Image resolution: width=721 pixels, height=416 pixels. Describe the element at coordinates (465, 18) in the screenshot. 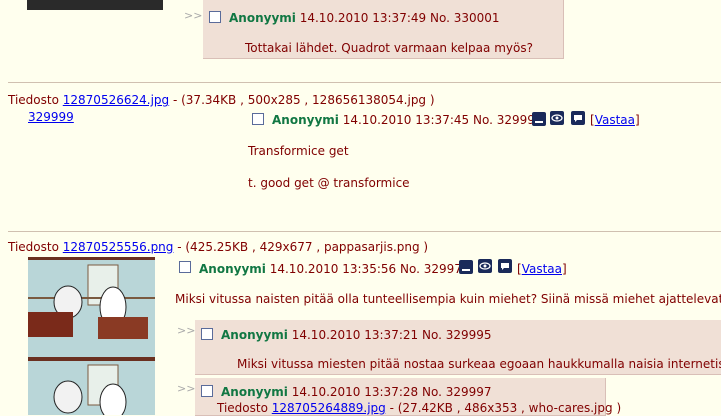

I see `post-number: No. 330001` at that location.